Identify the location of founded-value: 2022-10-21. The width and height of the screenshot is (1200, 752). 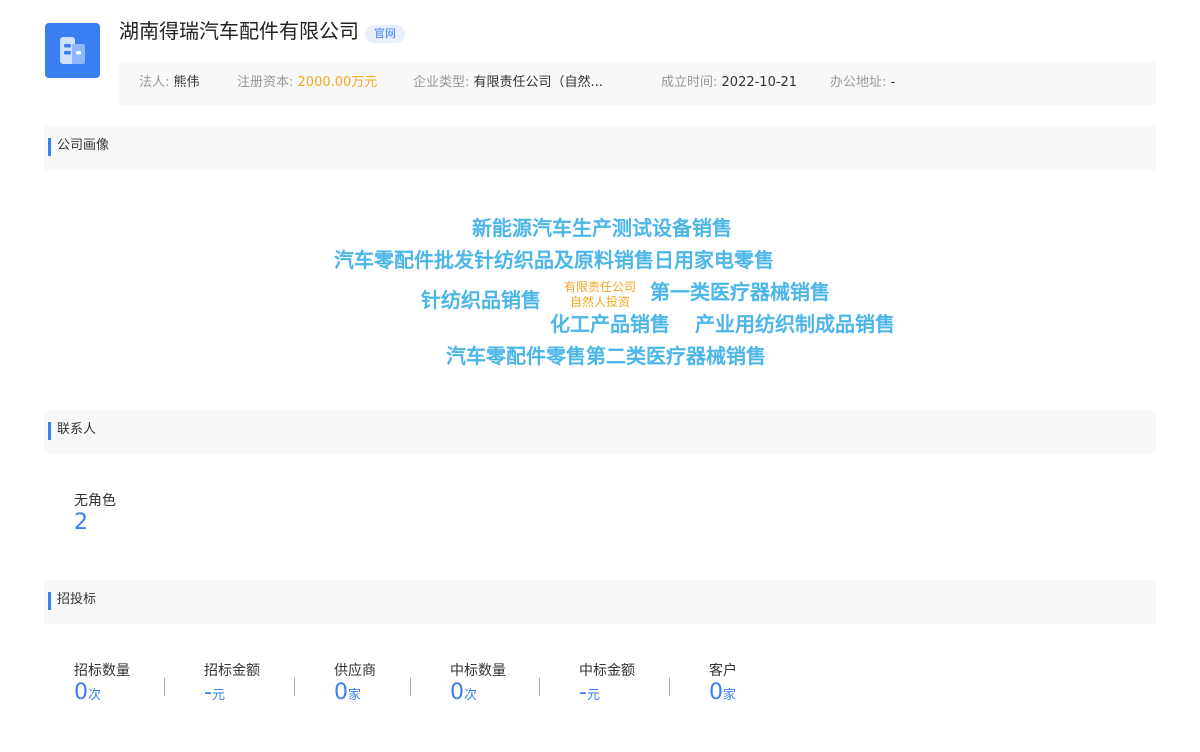
(759, 82).